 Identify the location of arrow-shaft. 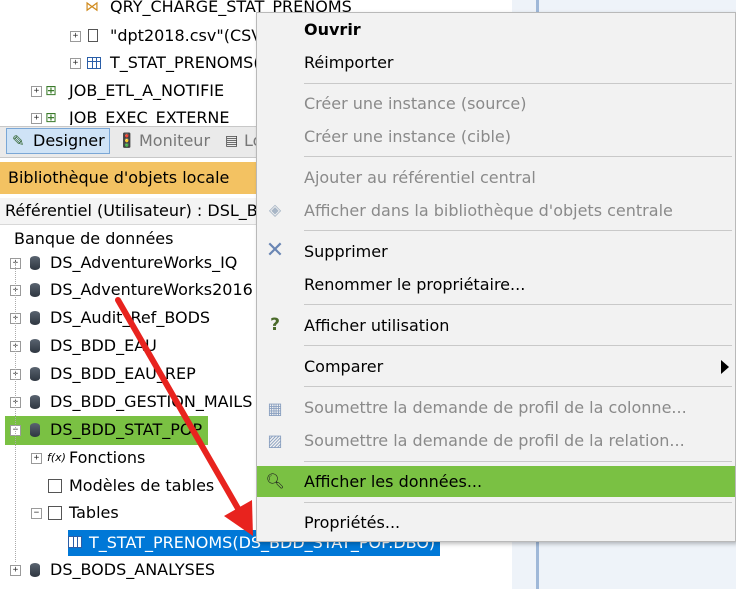
(179, 406).